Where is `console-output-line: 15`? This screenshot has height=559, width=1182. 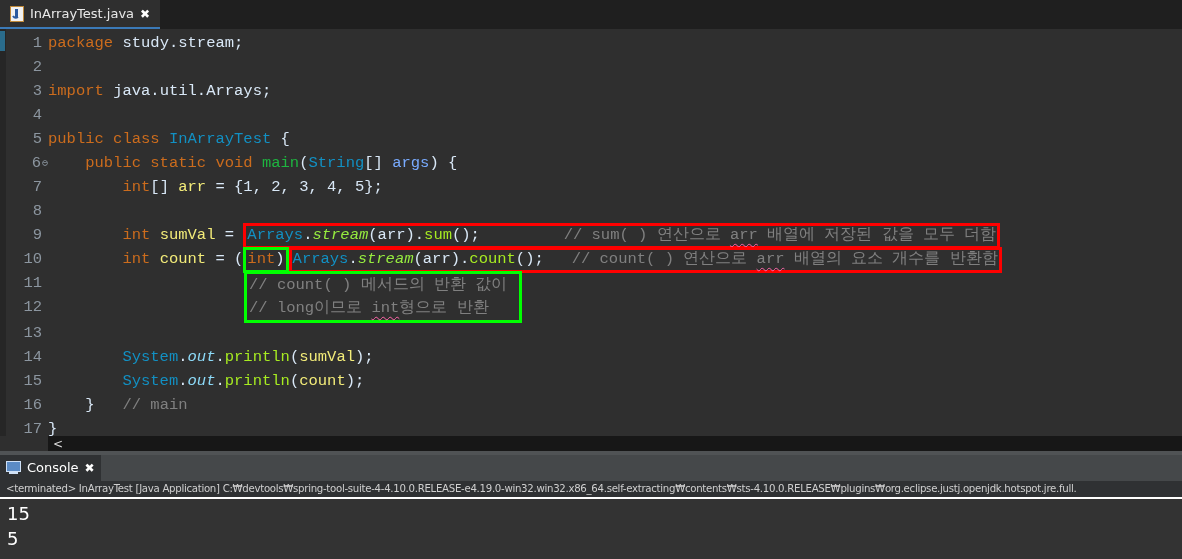 console-output-line: 15 is located at coordinates (18, 514).